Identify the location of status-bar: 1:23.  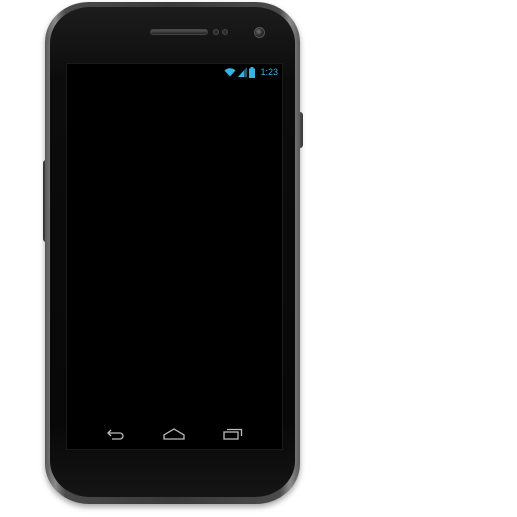
(174, 72).